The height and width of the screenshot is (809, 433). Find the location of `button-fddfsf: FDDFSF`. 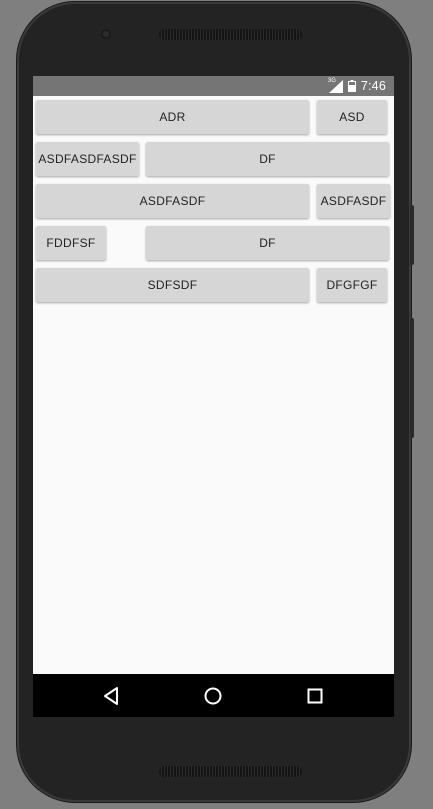

button-fddfsf: FDDFSF is located at coordinates (71, 243).